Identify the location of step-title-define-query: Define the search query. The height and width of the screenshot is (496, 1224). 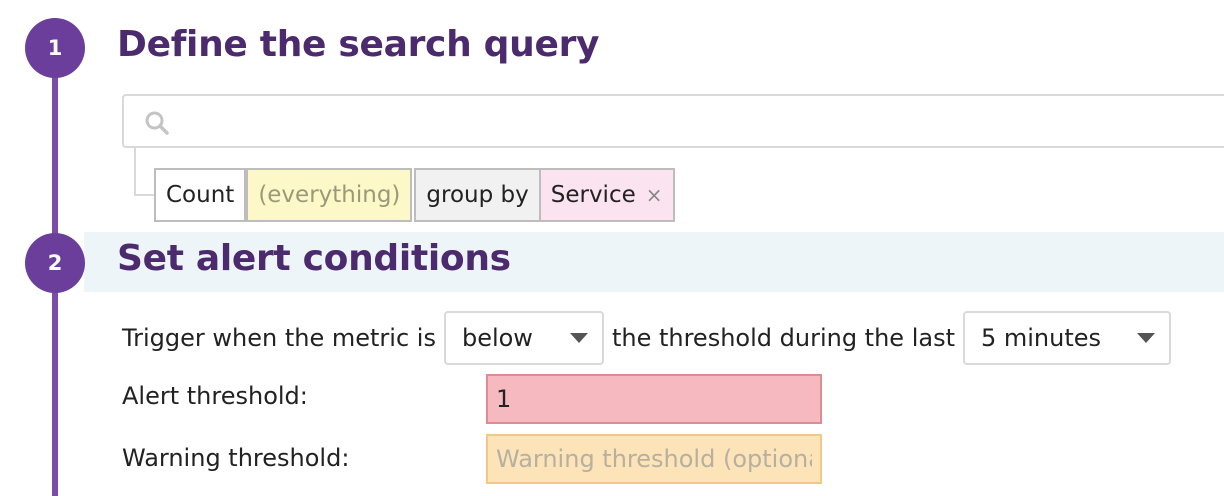
(358, 44).